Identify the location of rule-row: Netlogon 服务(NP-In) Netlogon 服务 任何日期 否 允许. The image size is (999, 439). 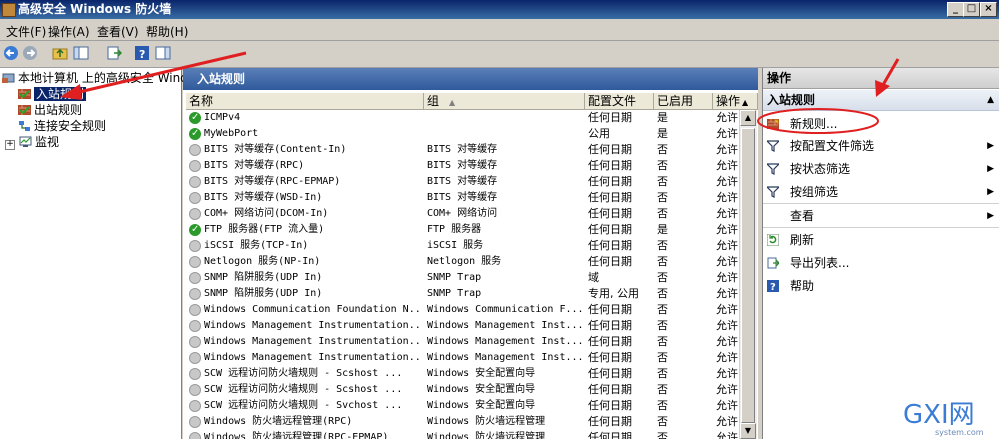
(462, 262).